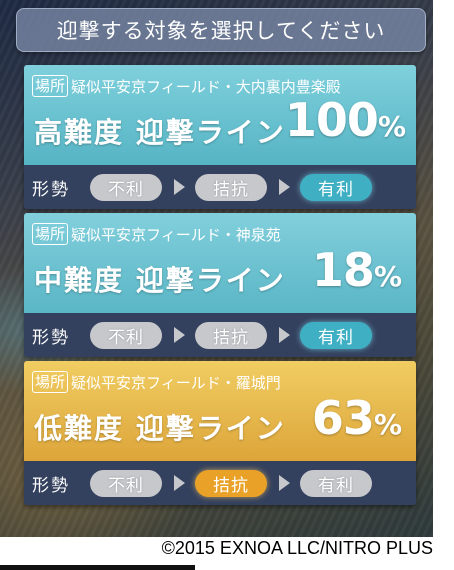 This screenshot has height=570, width=454. Describe the element at coordinates (176, 234) in the screenshot. I see `location-name: 疑似平安京フィールド・神泉苑` at that location.